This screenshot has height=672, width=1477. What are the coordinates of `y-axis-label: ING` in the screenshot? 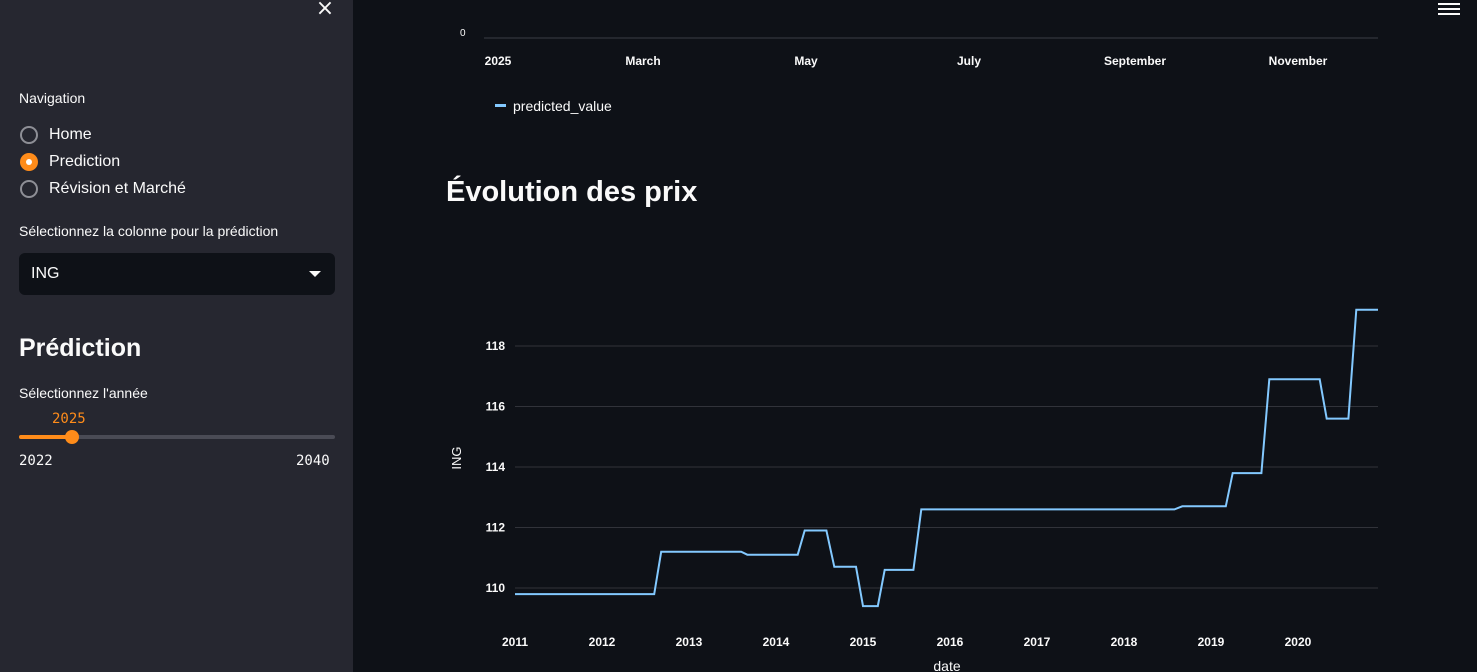 It's located at (456, 457).